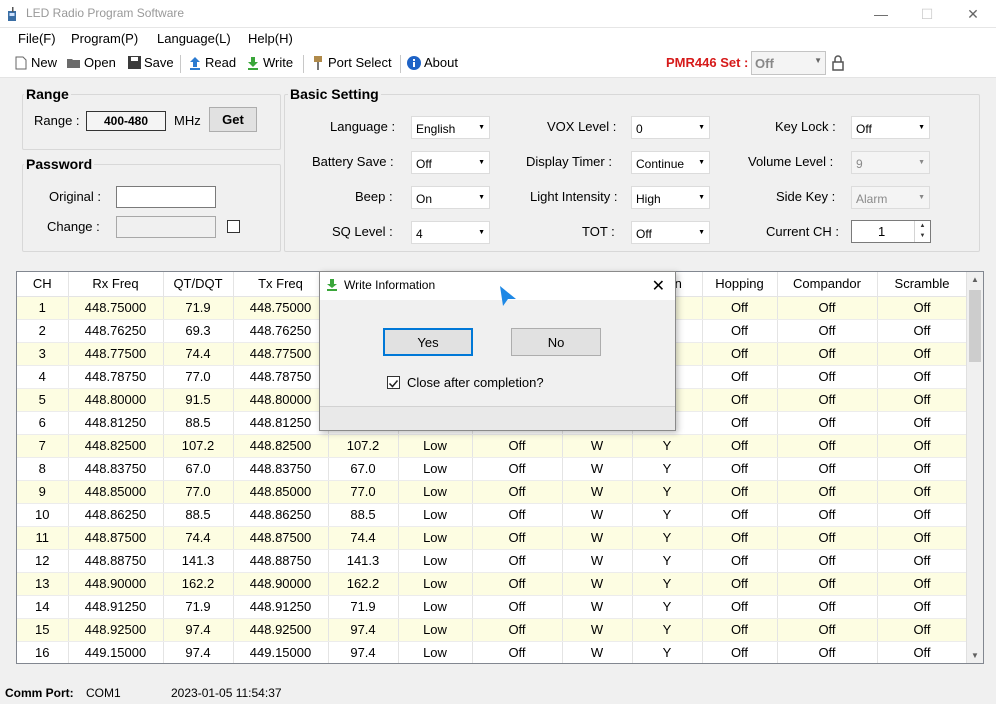 The image size is (996, 704). What do you see at coordinates (43, 515) in the screenshot?
I see `table-cell: 10` at bounding box center [43, 515].